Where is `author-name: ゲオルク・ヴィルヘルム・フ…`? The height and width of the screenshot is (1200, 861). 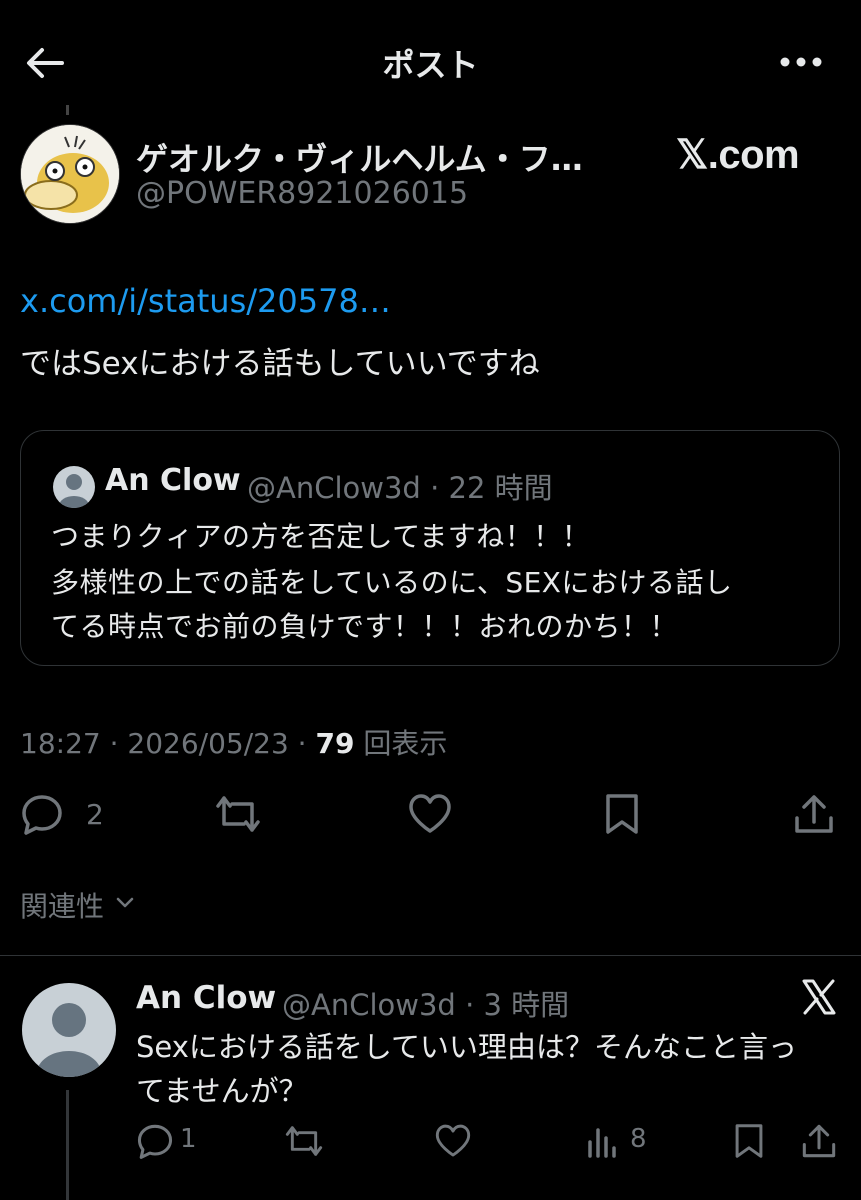
author-name: ゲオルク・ヴィルヘルム・フ… is located at coordinates (359, 157).